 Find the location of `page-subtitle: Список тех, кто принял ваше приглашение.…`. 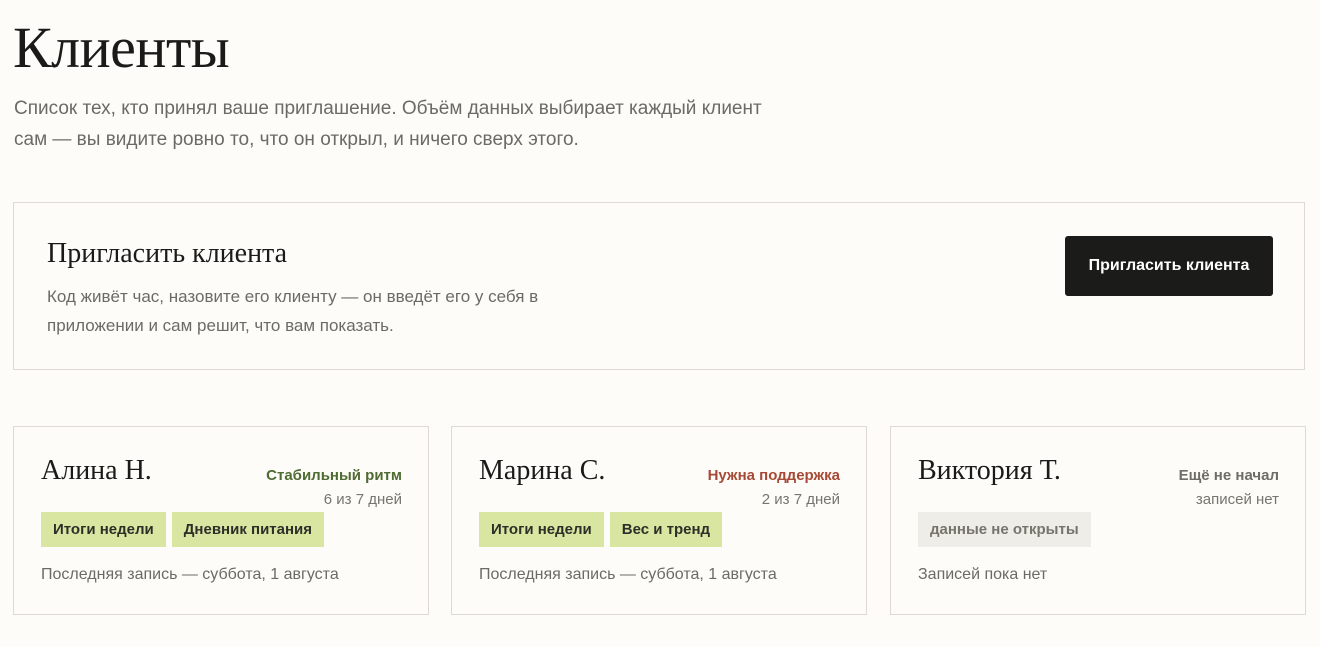

page-subtitle: Список тех, кто принял ваше приглашение.… is located at coordinates (388, 124).